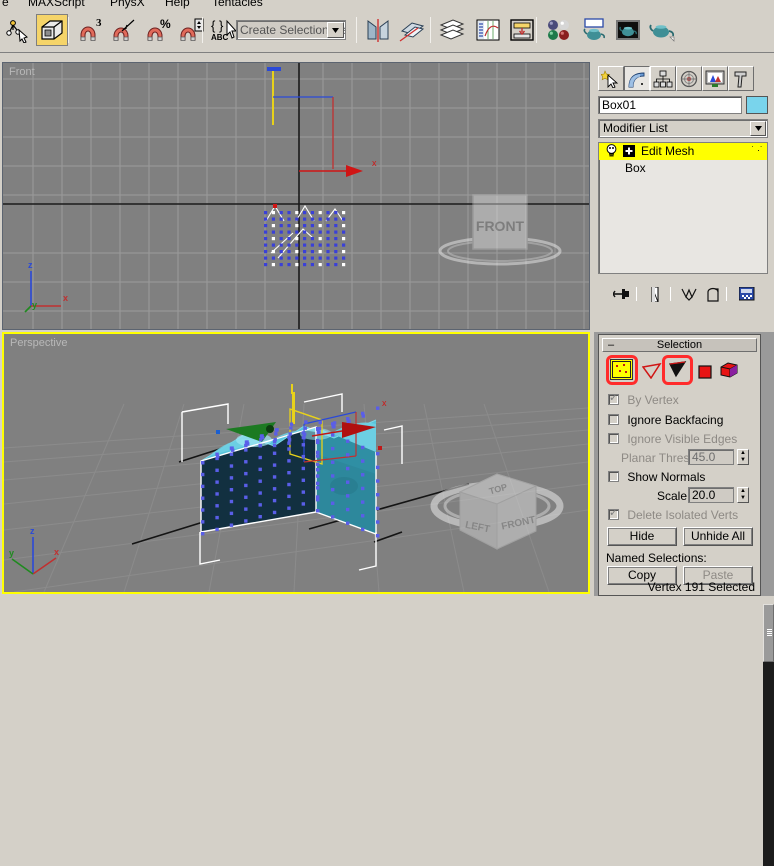  I want to click on pin-stack-icon, so click(620, 294).